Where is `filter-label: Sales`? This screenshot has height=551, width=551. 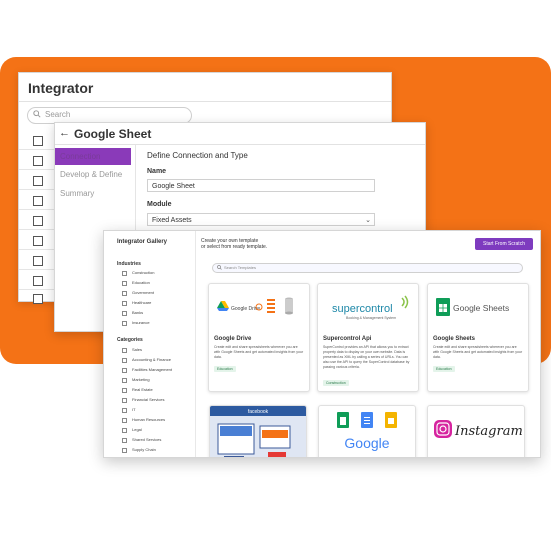 filter-label: Sales is located at coordinates (137, 349).